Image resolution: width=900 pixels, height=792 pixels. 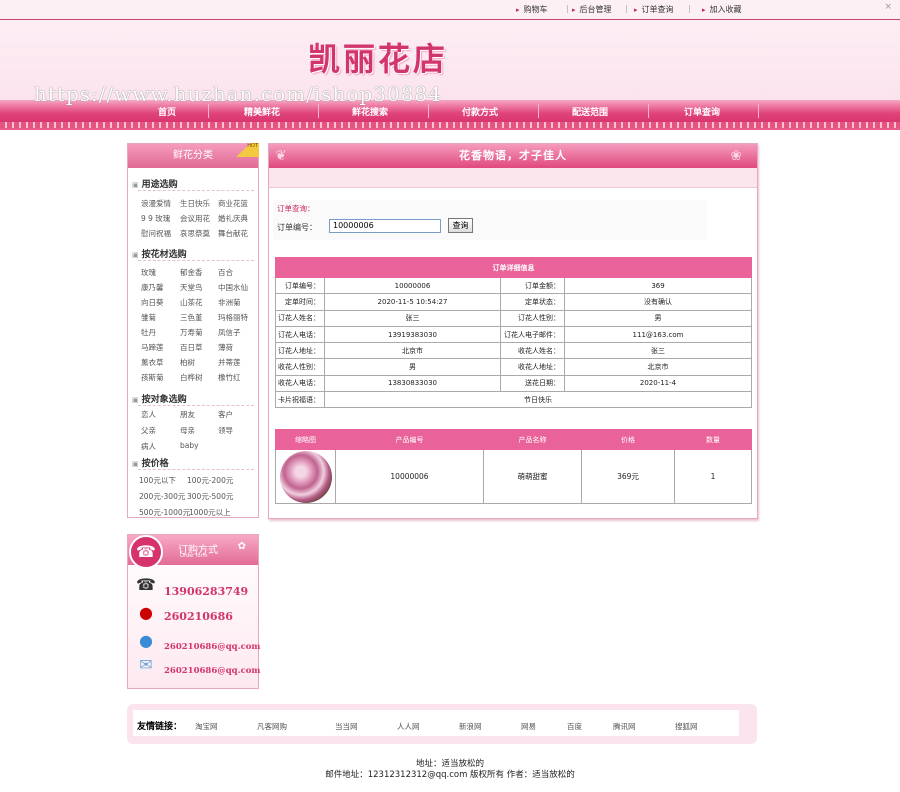 I want to click on category-link: 雏菊, so click(x=148, y=317).